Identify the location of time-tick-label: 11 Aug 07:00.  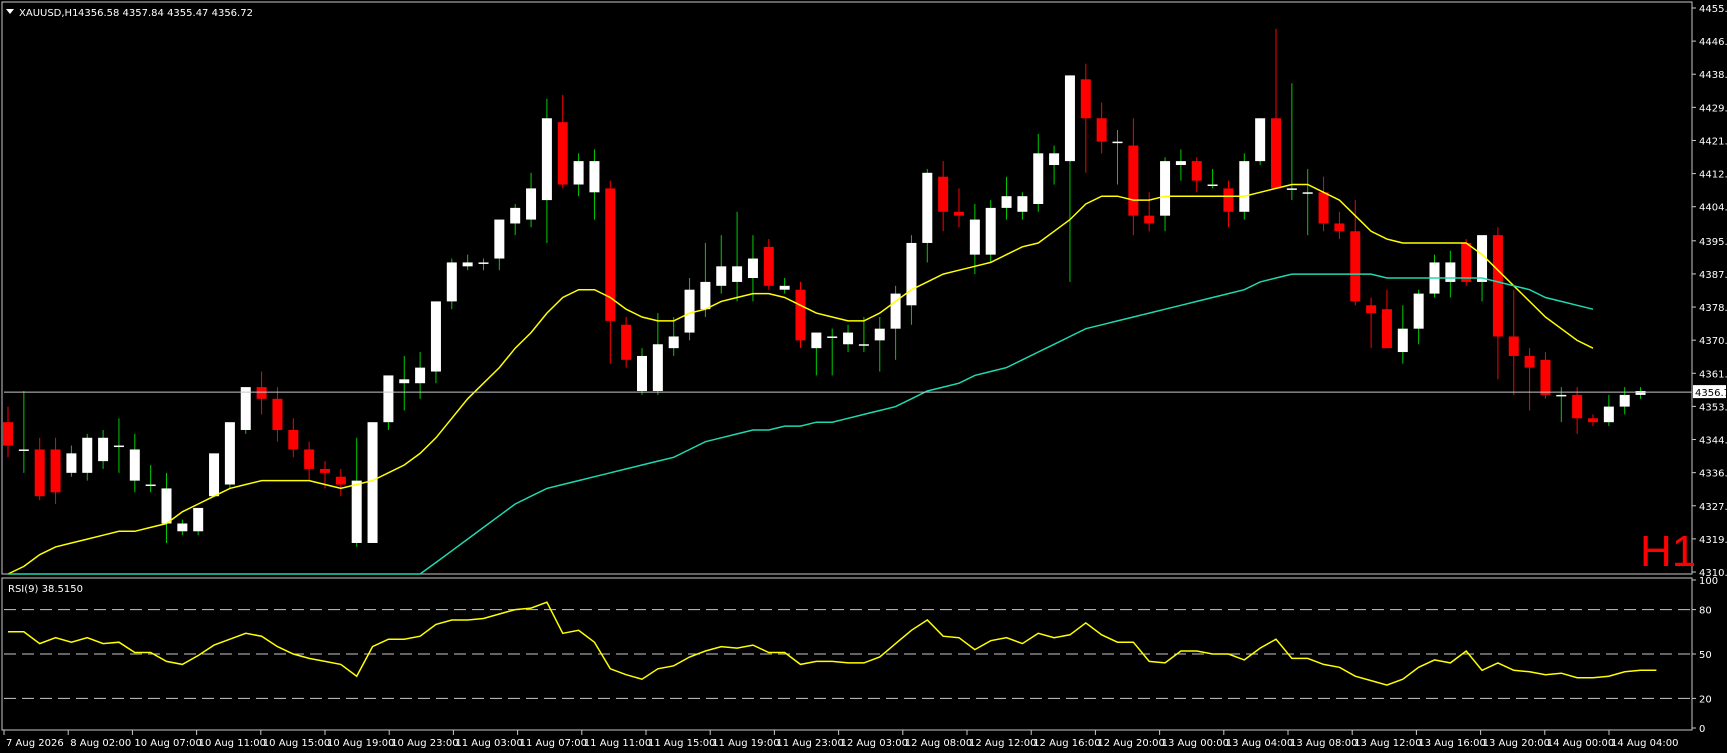
(553, 743).